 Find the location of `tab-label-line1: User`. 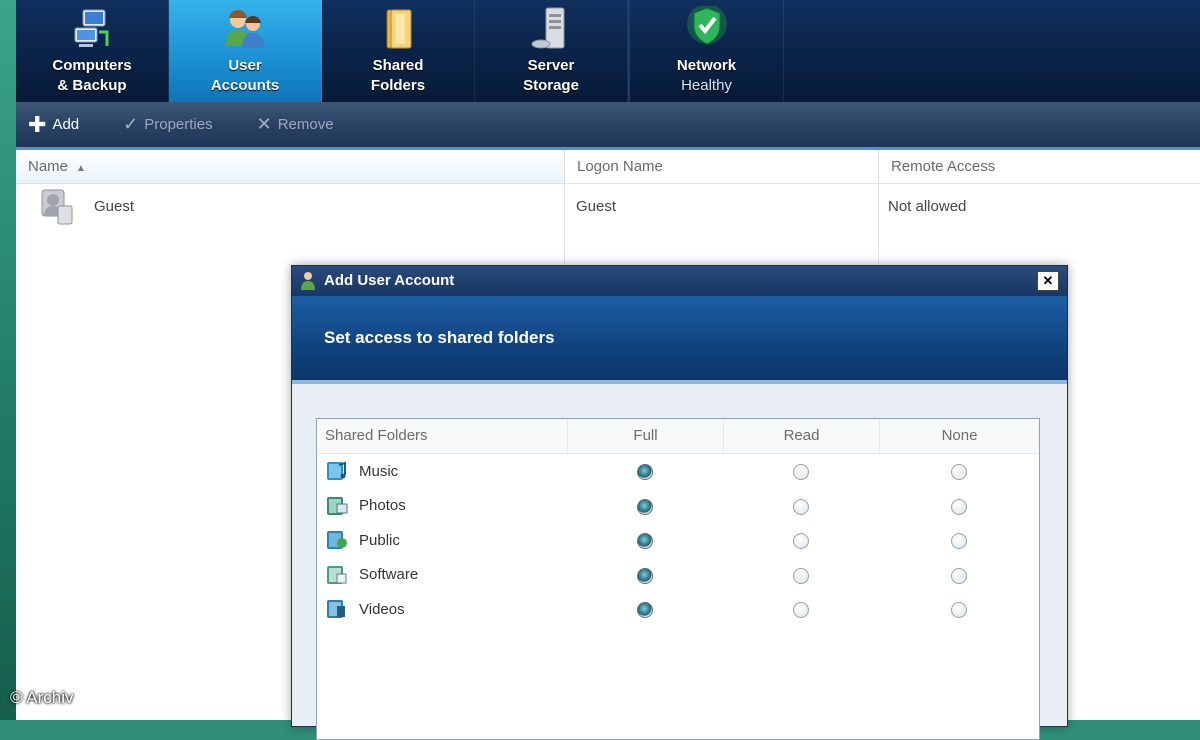

tab-label-line1: User is located at coordinates (245, 65).